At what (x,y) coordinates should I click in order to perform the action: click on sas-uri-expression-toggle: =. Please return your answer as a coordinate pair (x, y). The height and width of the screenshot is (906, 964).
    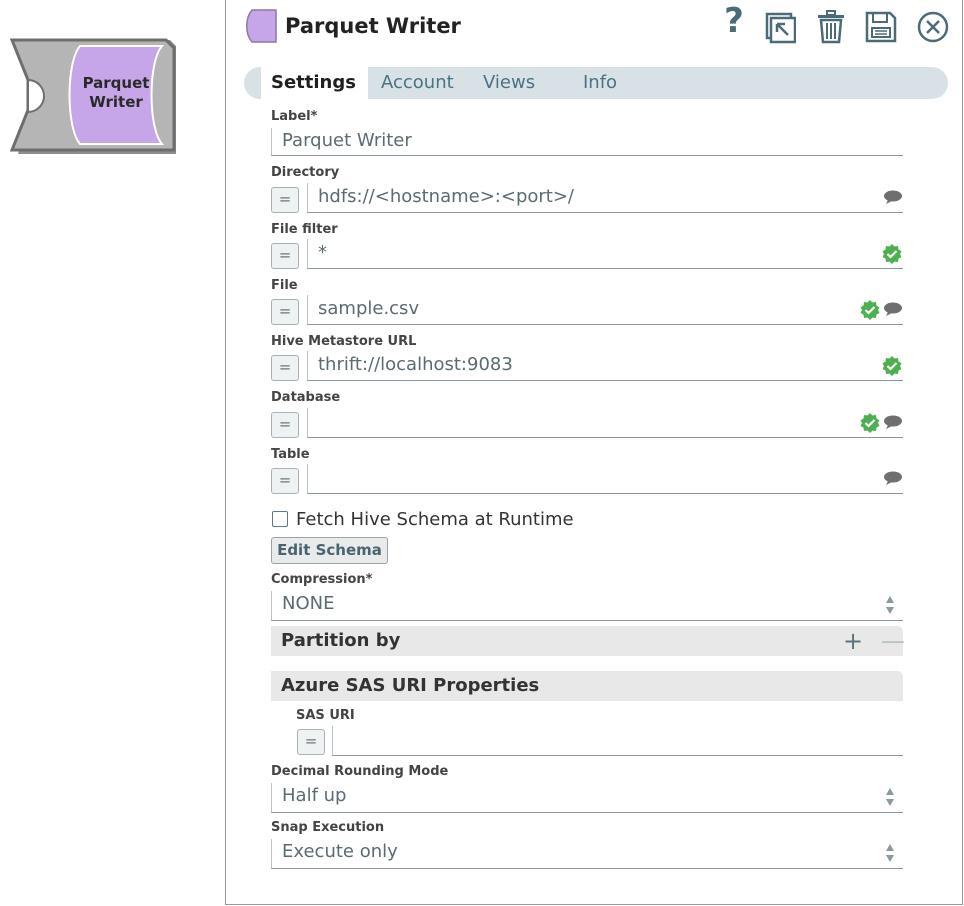
    Looking at the image, I should click on (311, 742).